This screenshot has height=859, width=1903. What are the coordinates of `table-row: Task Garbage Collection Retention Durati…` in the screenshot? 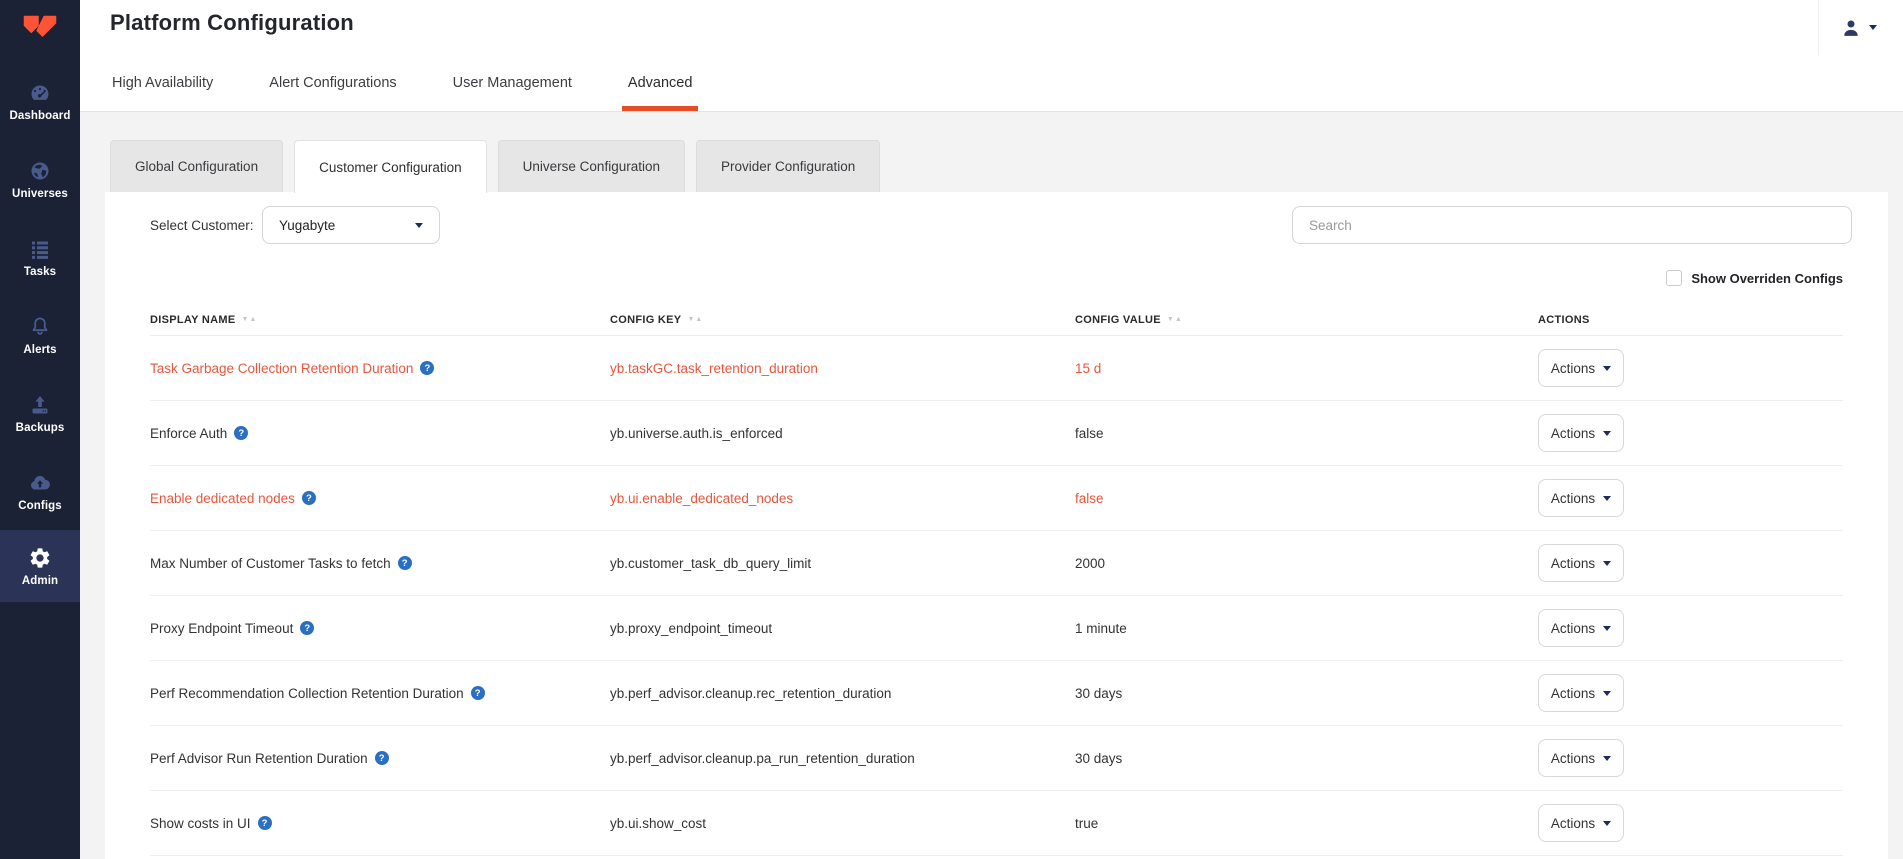 It's located at (996, 368).